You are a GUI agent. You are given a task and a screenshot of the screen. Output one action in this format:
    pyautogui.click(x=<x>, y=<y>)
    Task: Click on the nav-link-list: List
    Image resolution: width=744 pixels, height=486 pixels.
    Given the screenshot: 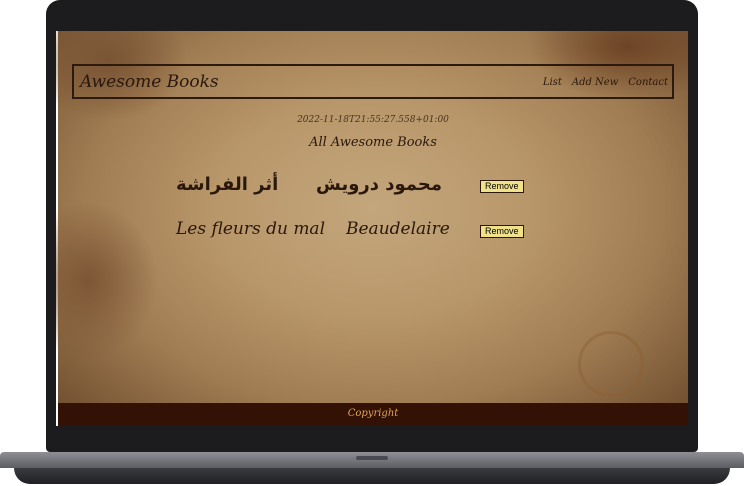 What is the action you would take?
    pyautogui.click(x=552, y=82)
    